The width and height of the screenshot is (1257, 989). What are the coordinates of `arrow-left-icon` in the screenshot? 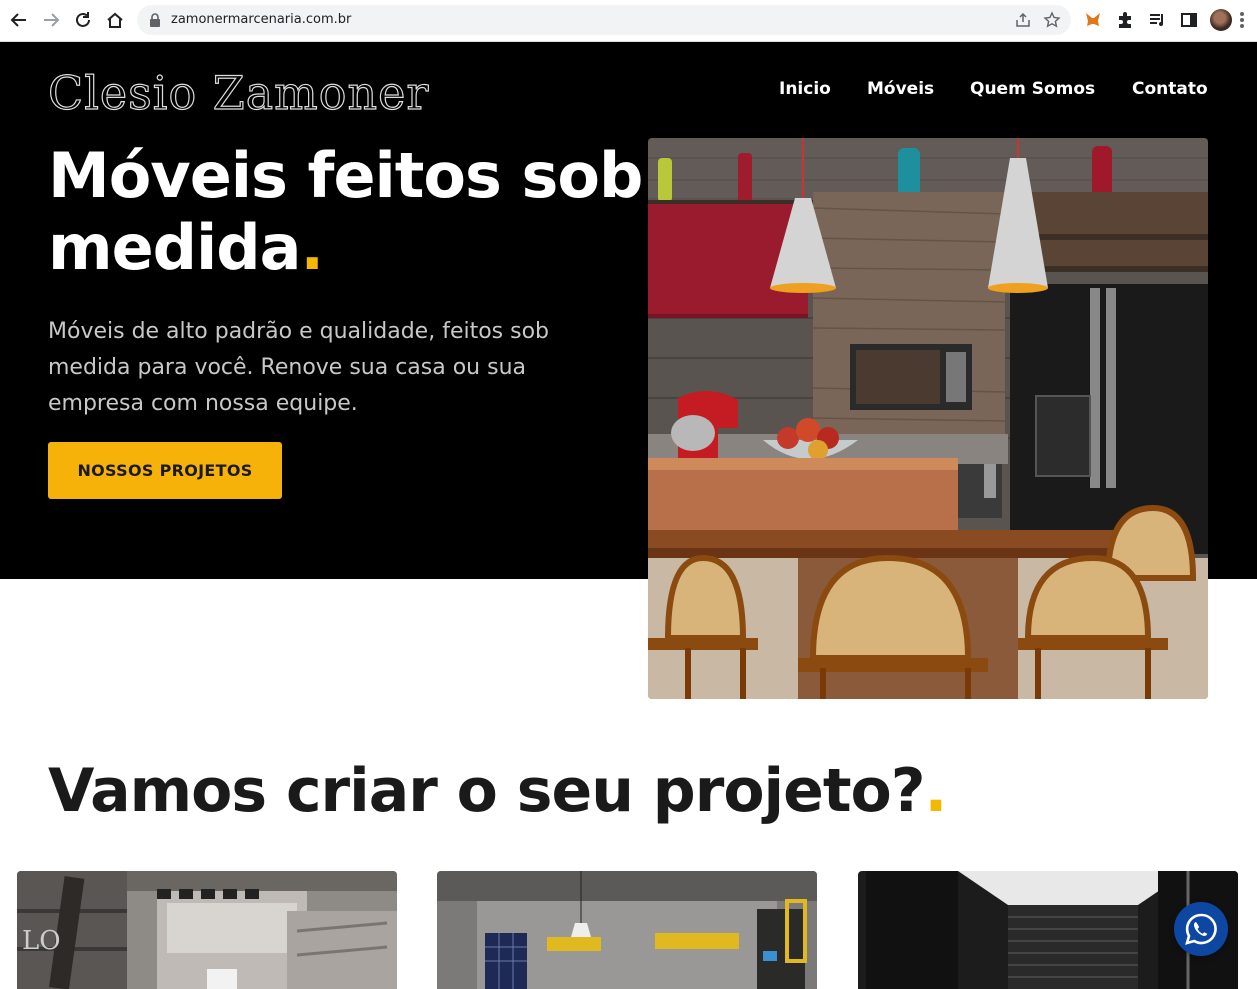 It's located at (18, 20).